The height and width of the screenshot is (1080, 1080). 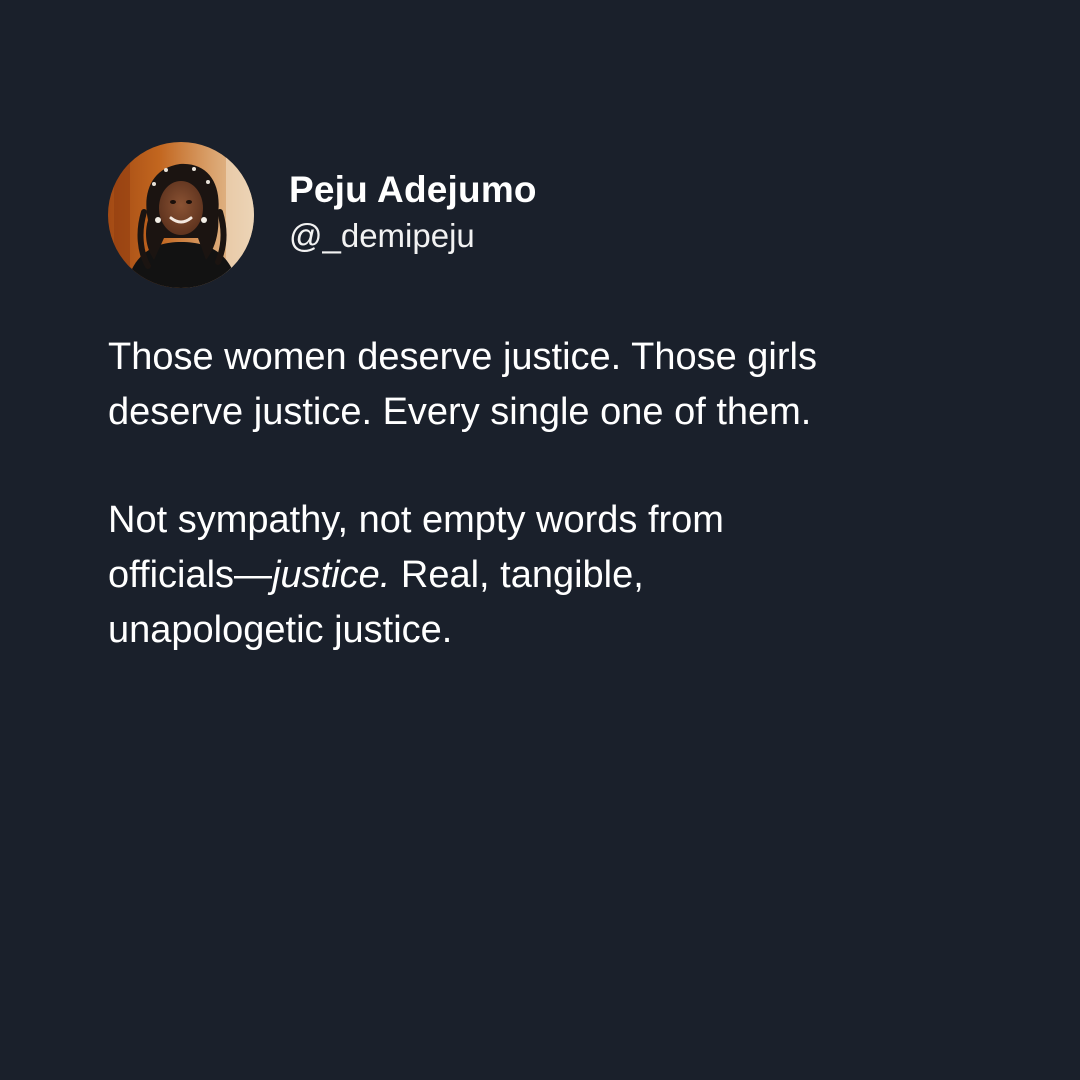 What do you see at coordinates (190, 575) in the screenshot?
I see `post-line-prefix: officials—` at bounding box center [190, 575].